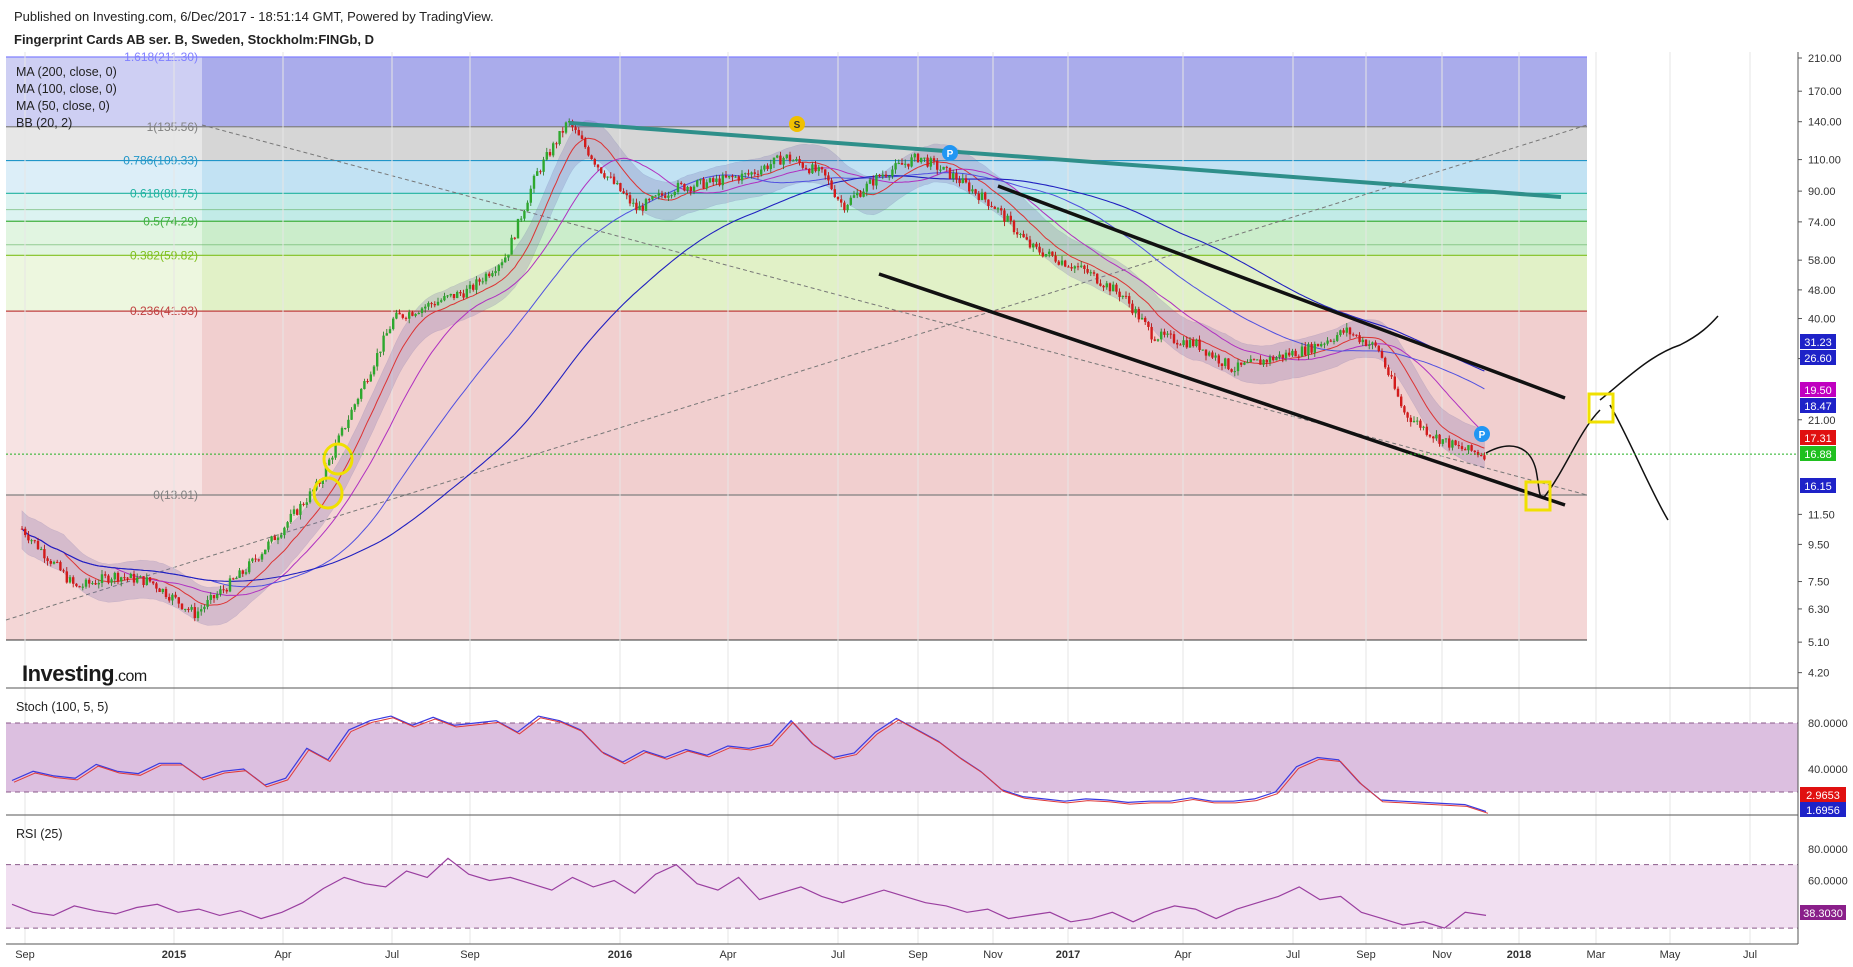  What do you see at coordinates (164, 311) in the screenshot?
I see `fib-level-label: 0.236(41.93)` at bounding box center [164, 311].